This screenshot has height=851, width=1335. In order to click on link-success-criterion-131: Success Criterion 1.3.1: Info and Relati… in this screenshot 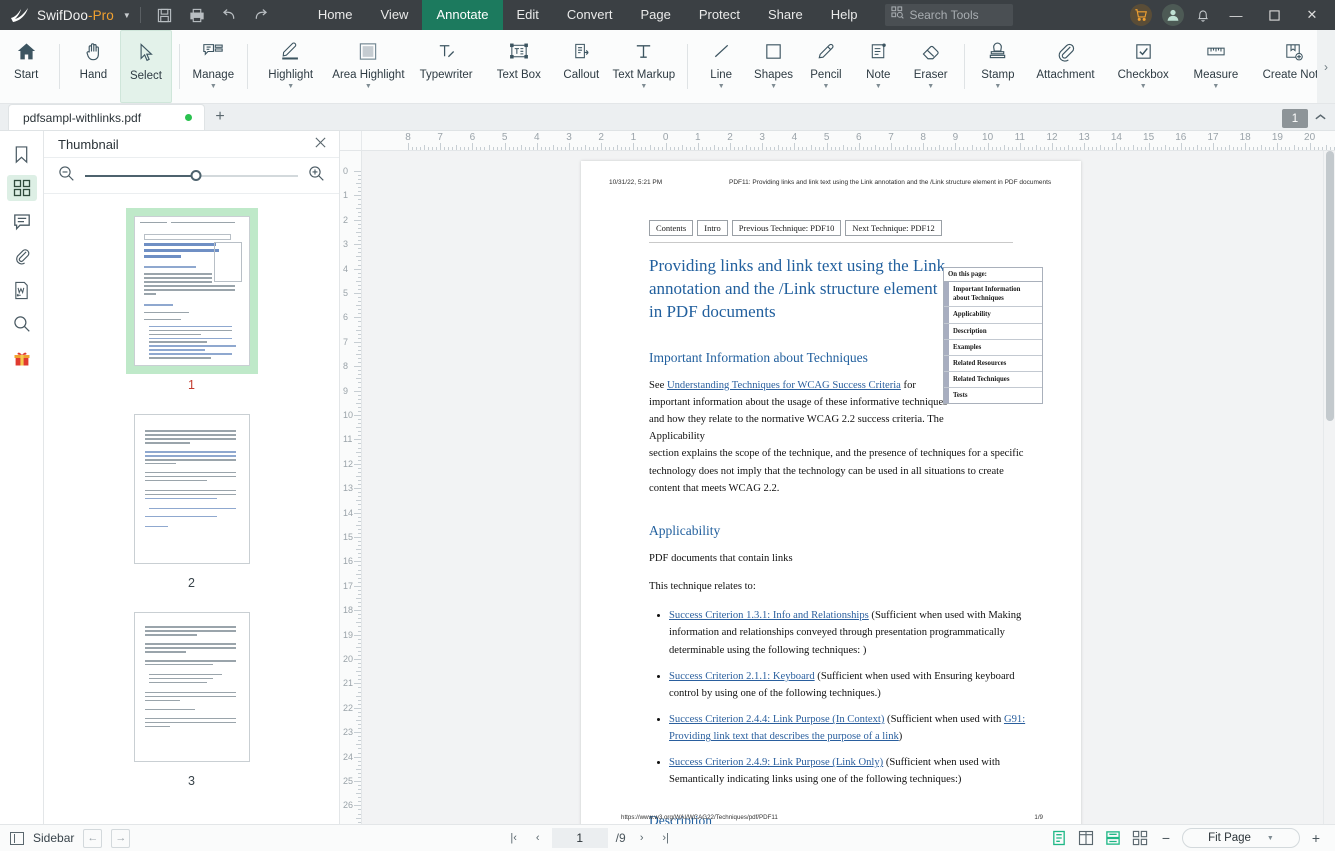, I will do `click(769, 615)`.